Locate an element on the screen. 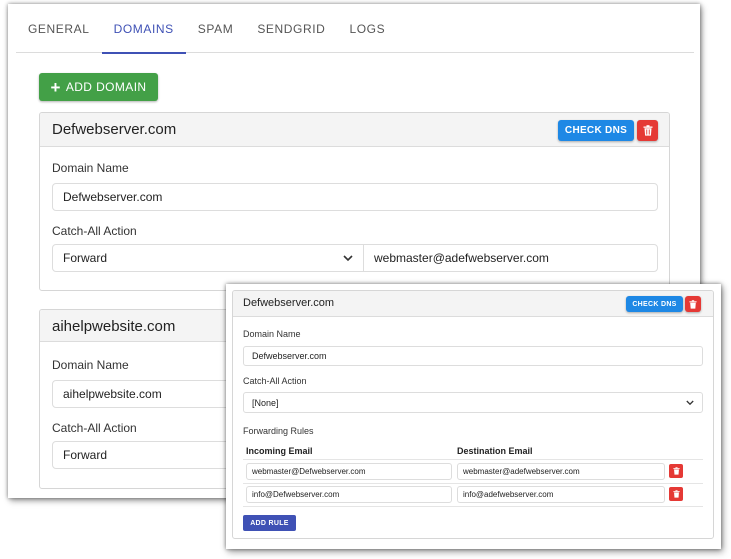 The width and height of the screenshot is (731, 559). catch-all-select: [None] is located at coordinates (473, 402).